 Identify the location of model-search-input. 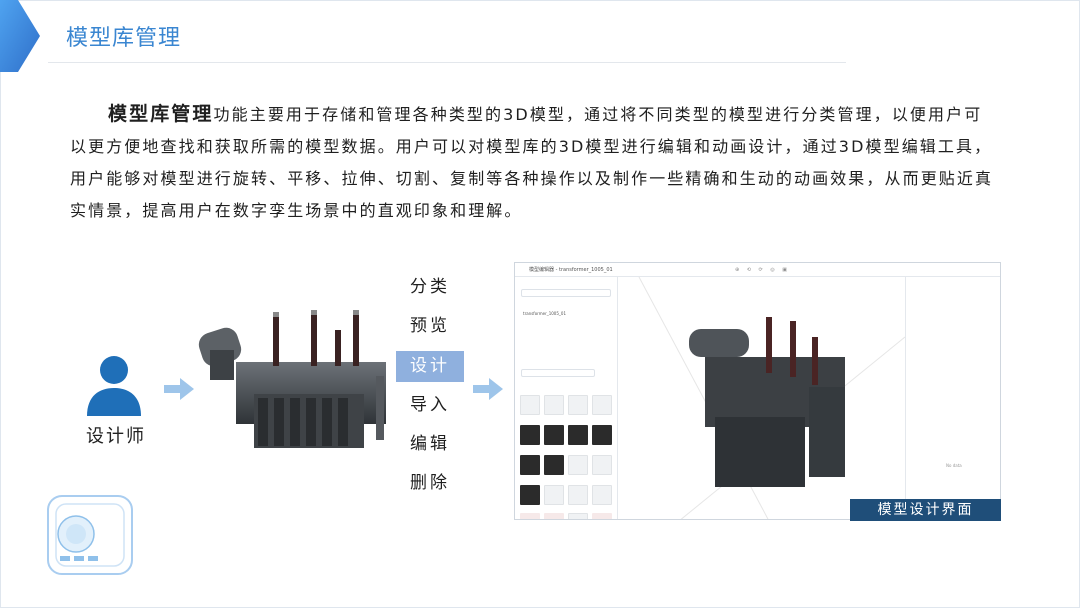
(558, 373).